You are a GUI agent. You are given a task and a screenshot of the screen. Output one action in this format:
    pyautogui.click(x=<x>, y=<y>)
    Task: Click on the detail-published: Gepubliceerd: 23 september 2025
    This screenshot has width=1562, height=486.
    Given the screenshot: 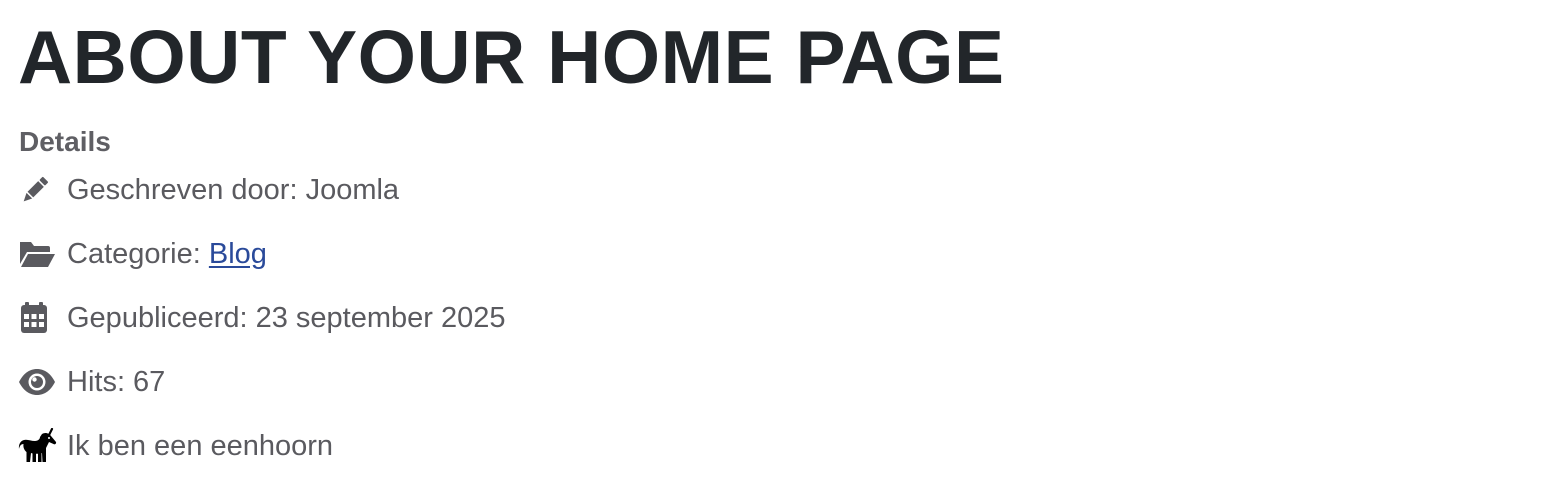 What is the action you would take?
    pyautogui.click(x=262, y=318)
    